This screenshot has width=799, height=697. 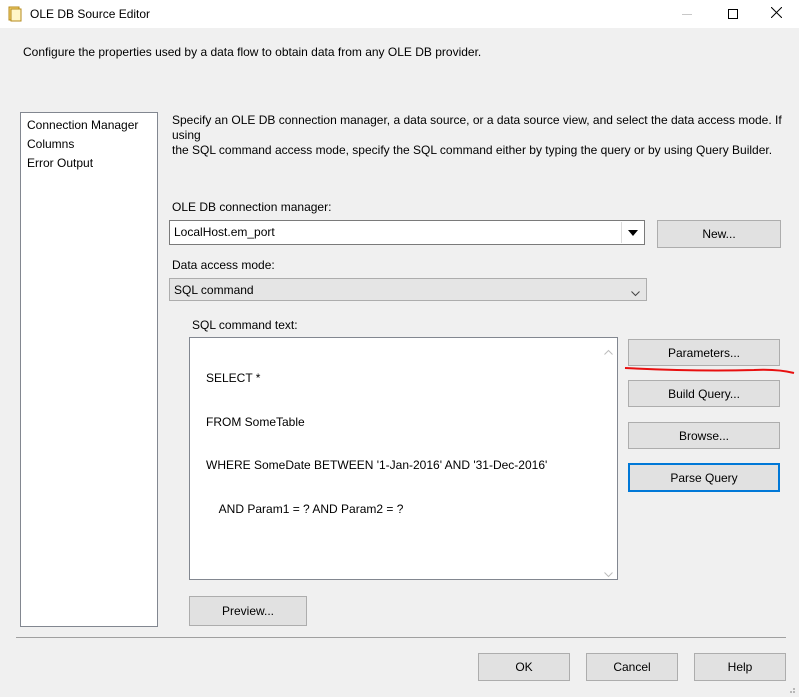 I want to click on red-underline-annotation, so click(x=710, y=370).